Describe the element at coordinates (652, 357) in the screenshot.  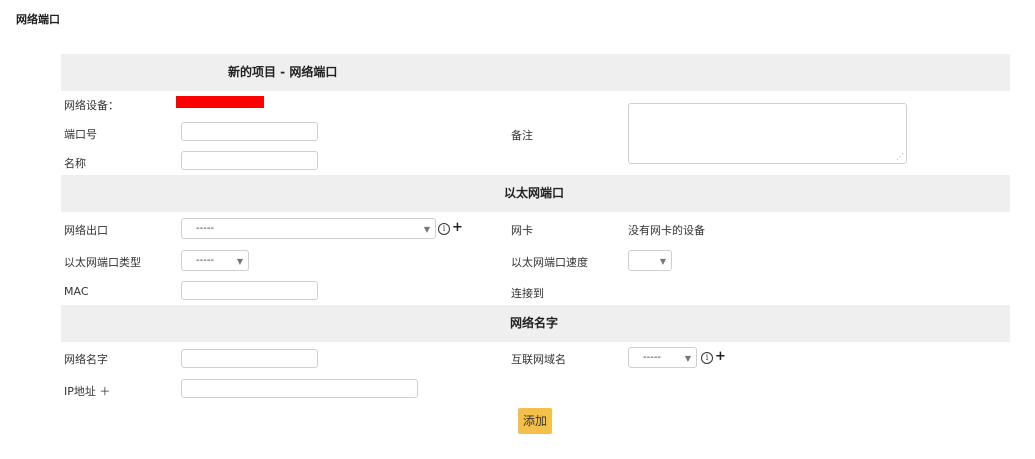
I see `domain-select-value: -----` at that location.